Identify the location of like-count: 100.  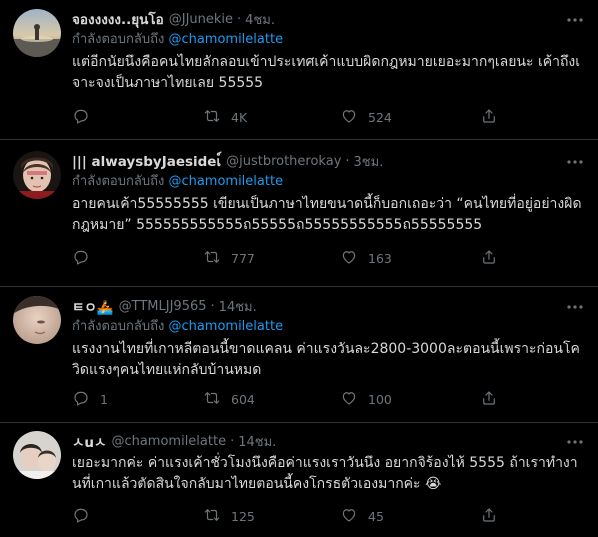
(380, 399).